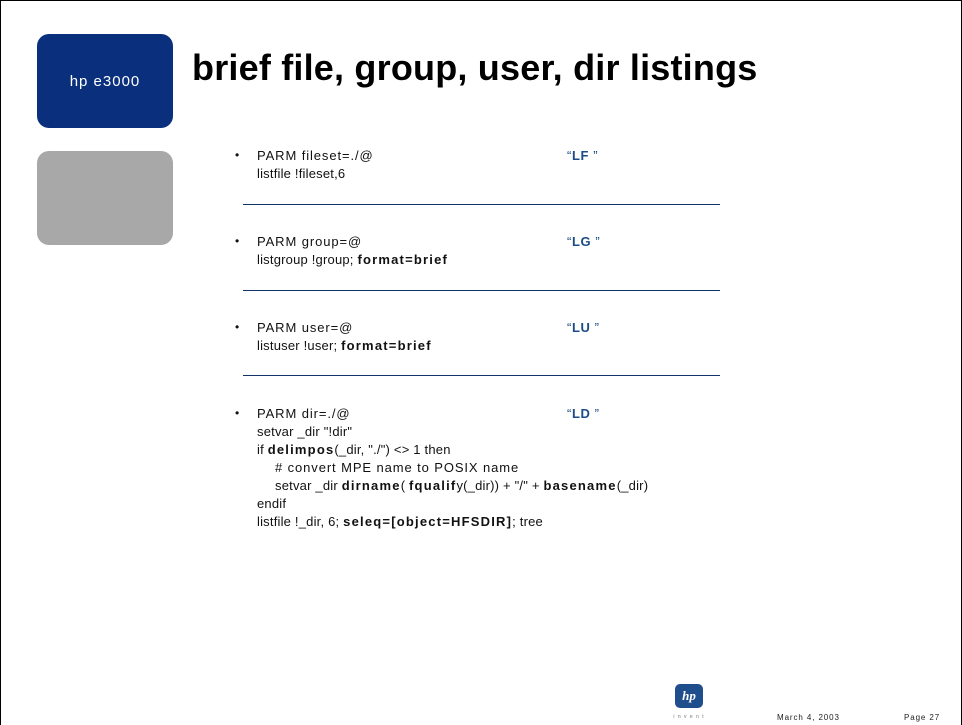 This screenshot has height=725, width=962. I want to click on code-line-comment: # convert MPE name to POSIX name, so click(397, 467).